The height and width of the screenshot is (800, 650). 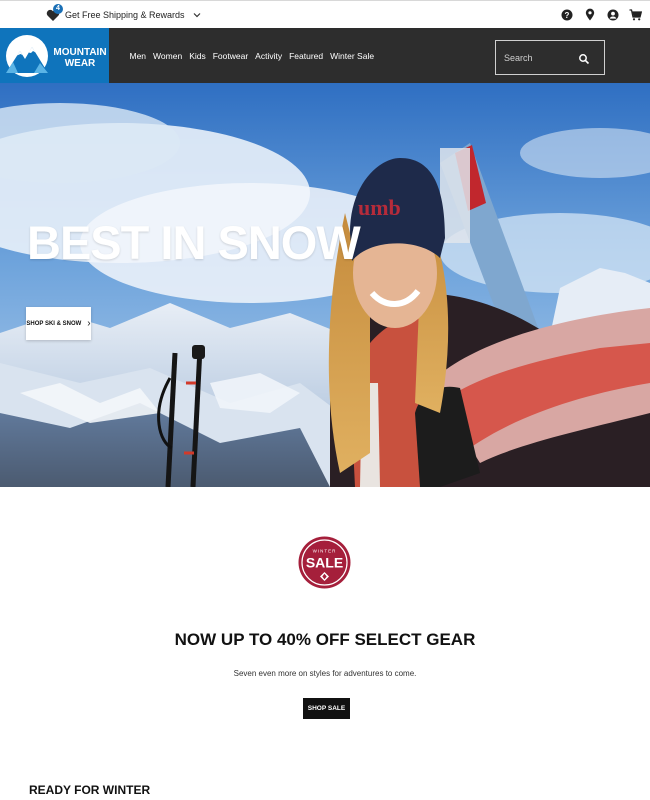 I want to click on help-icon: ?, so click(x=566, y=14).